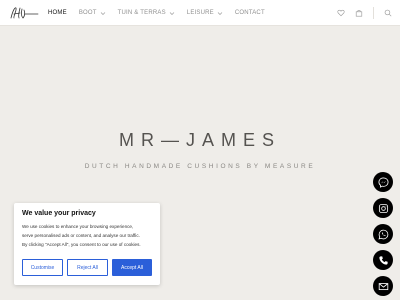 The width and height of the screenshot is (400, 300). I want to click on instagram-button, so click(383, 208).